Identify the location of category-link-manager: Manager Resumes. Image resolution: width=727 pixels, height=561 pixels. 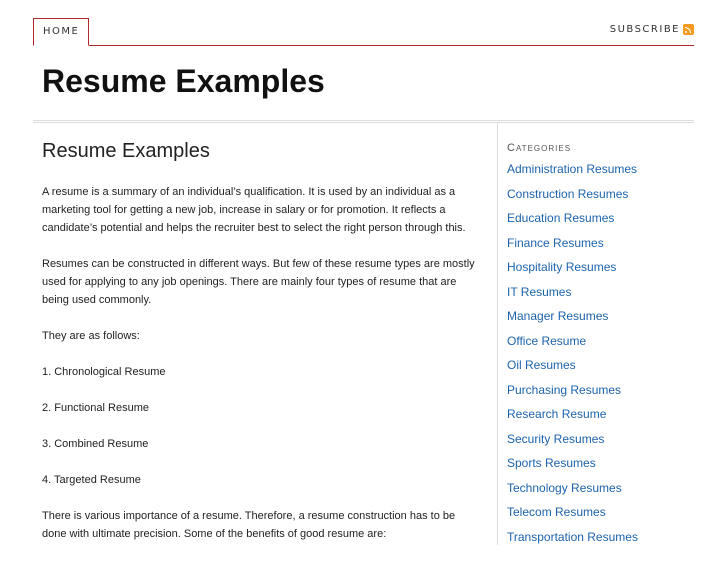
(557, 316).